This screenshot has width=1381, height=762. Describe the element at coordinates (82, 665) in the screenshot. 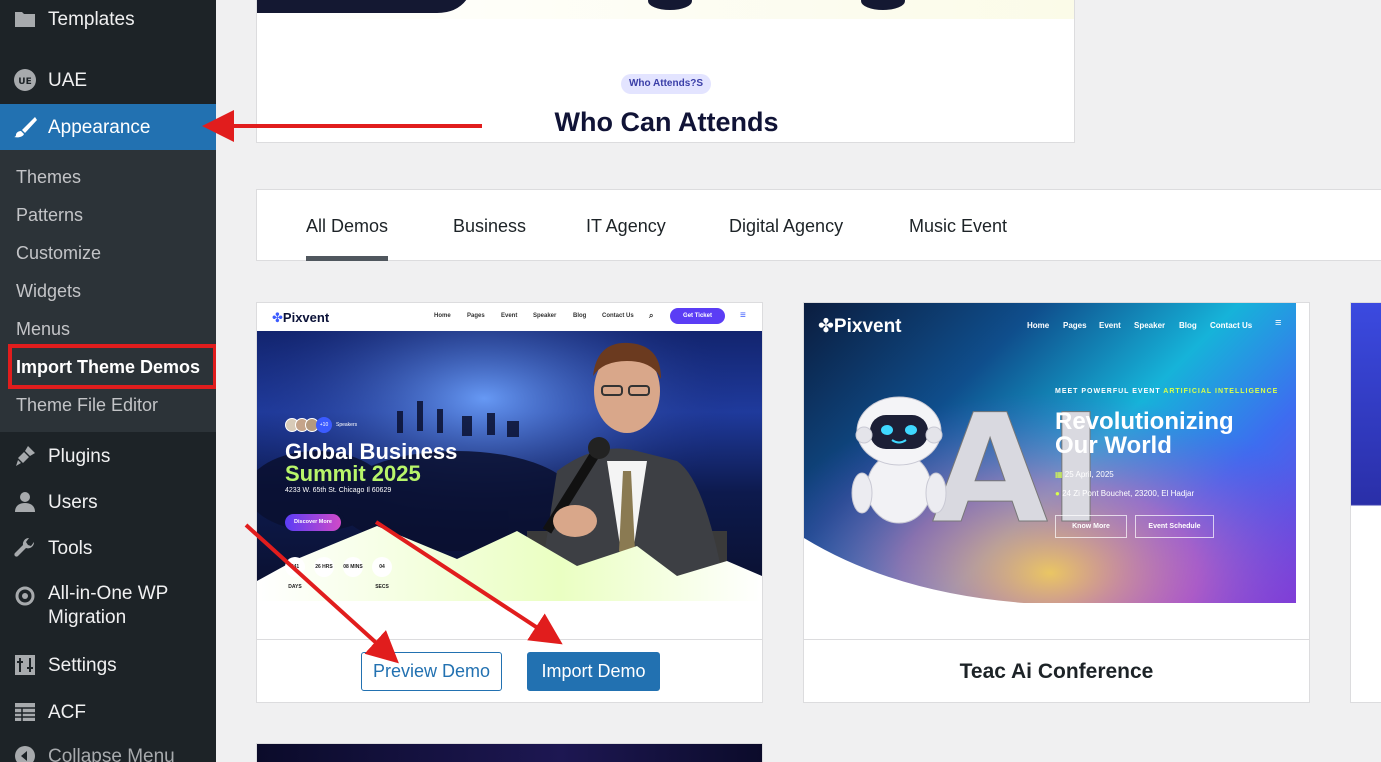

I see `menu-label: Settings` at that location.